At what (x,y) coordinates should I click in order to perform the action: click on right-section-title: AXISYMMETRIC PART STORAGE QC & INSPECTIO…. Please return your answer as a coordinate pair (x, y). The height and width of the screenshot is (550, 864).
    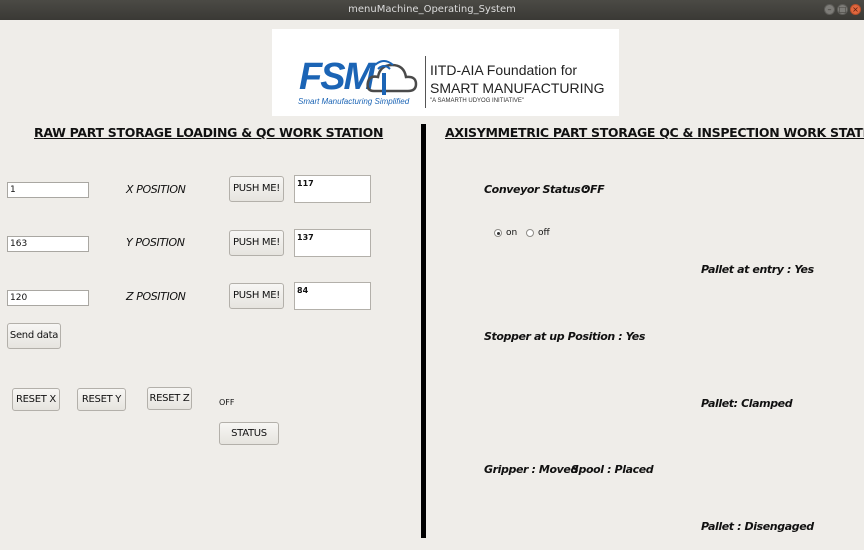
    Looking at the image, I should click on (654, 132).